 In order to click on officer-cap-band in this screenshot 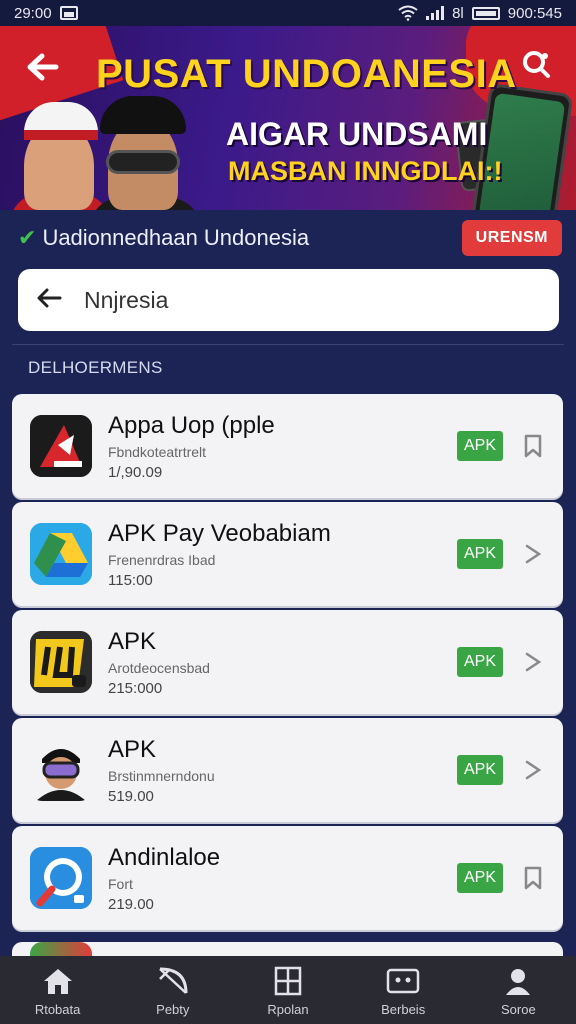, I will do `click(61, 135)`.